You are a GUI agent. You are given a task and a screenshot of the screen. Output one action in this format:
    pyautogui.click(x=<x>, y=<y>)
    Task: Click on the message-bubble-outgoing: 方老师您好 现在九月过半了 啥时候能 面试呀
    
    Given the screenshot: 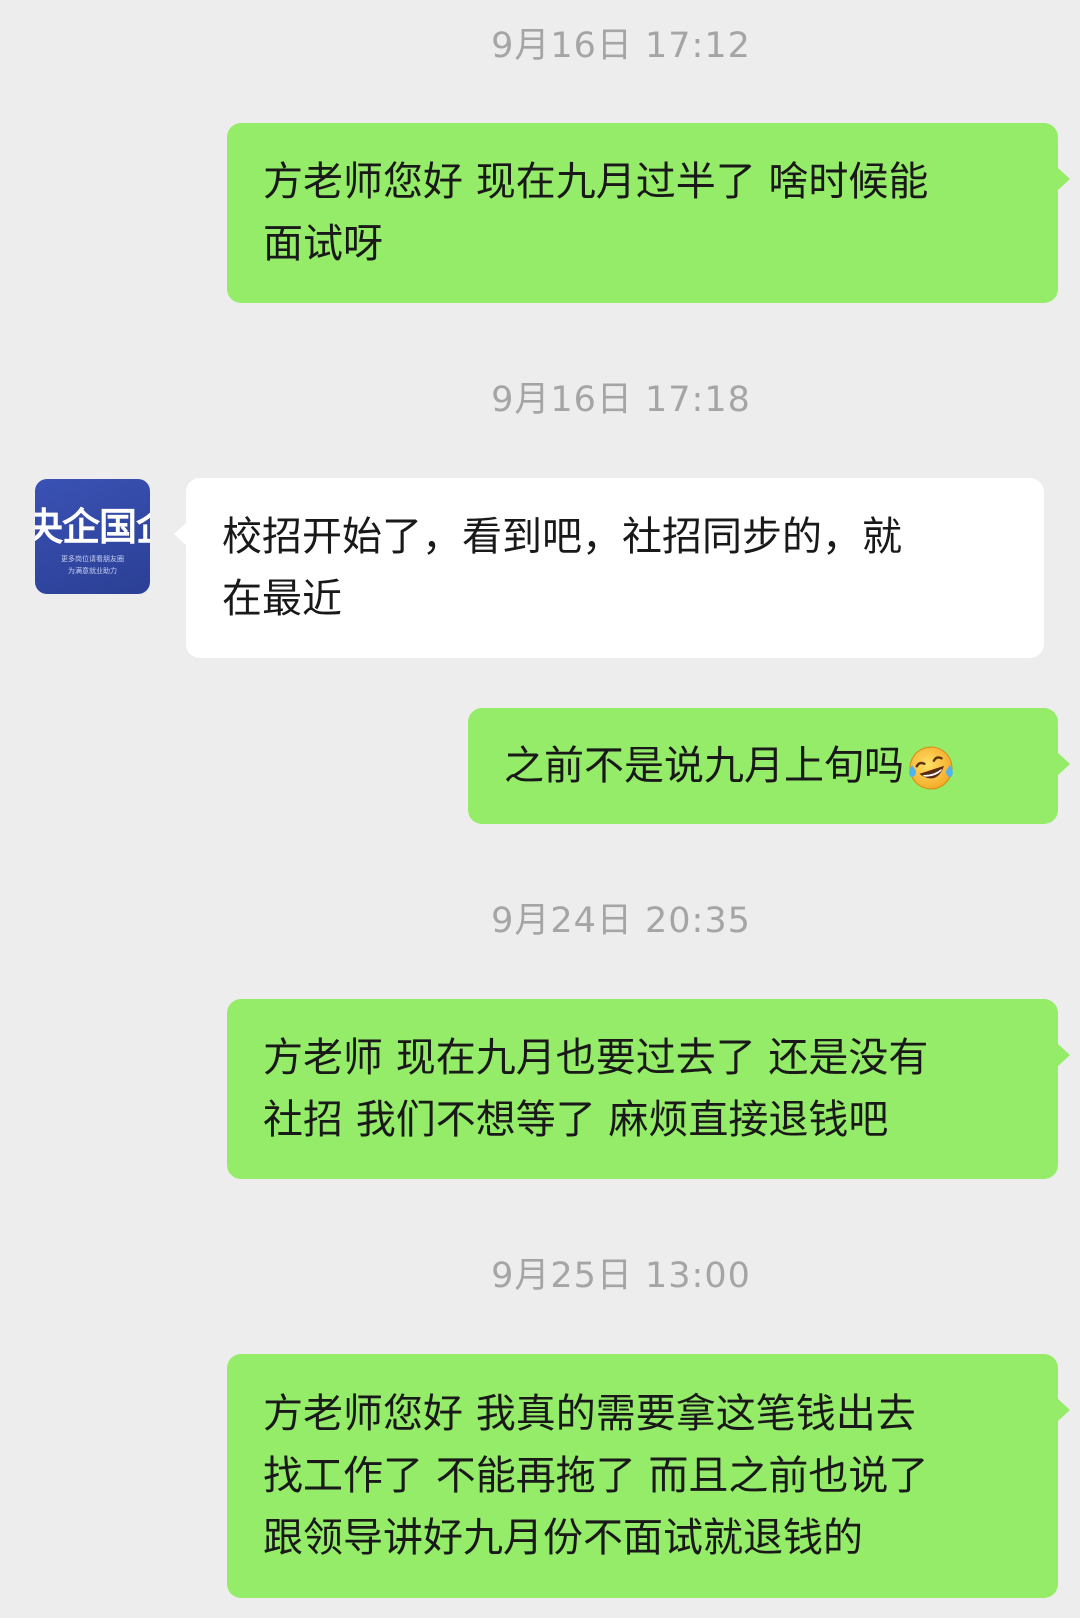 What is the action you would take?
    pyautogui.click(x=648, y=213)
    